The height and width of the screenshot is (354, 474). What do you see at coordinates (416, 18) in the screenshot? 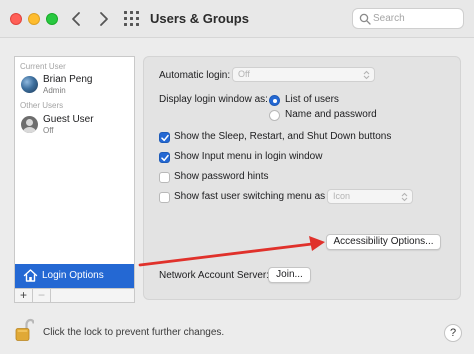
I see `search-input` at bounding box center [416, 18].